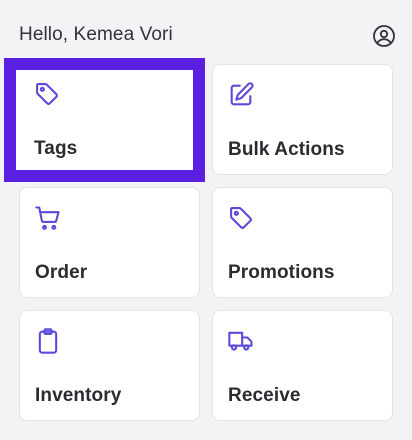  Describe the element at coordinates (56, 148) in the screenshot. I see `tile-label-tags: Tags` at that location.